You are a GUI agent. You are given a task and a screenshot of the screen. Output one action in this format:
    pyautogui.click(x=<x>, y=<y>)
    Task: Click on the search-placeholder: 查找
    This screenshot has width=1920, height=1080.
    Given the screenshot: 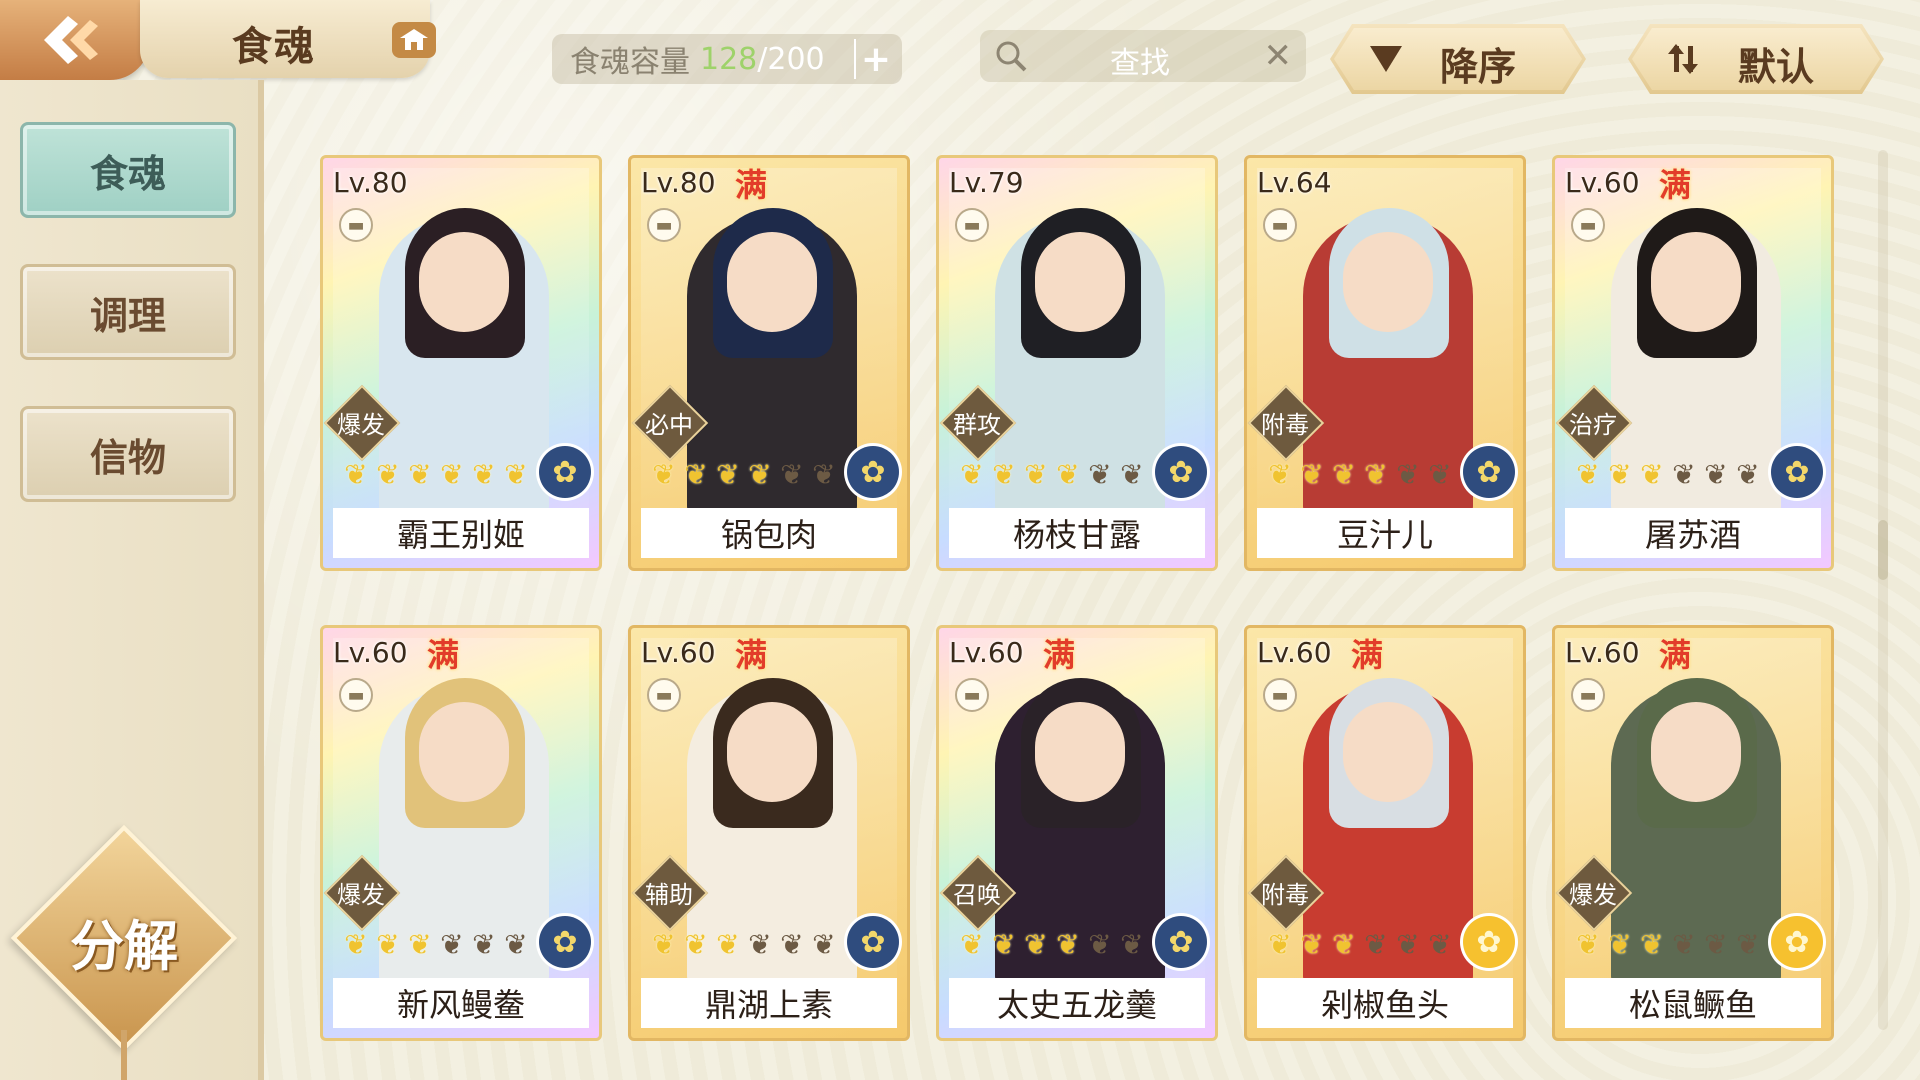 What is the action you would take?
    pyautogui.click(x=1140, y=63)
    